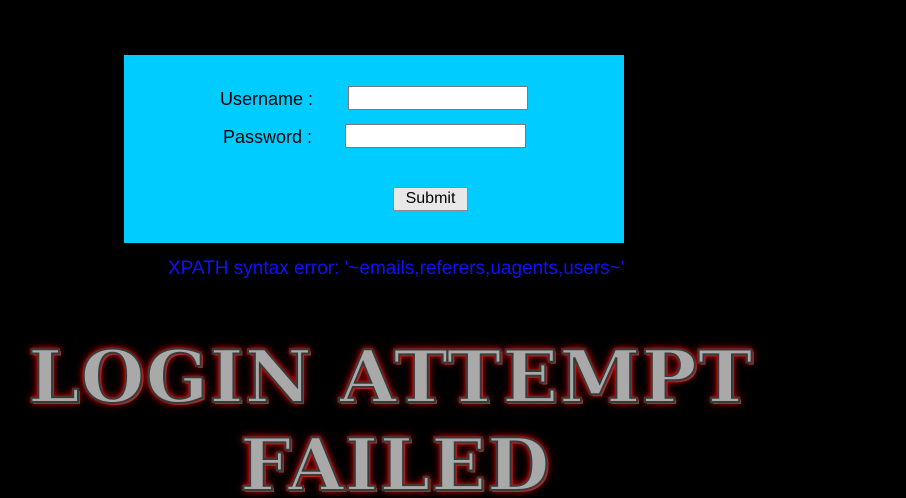  I want to click on username-label: Username :, so click(267, 99).